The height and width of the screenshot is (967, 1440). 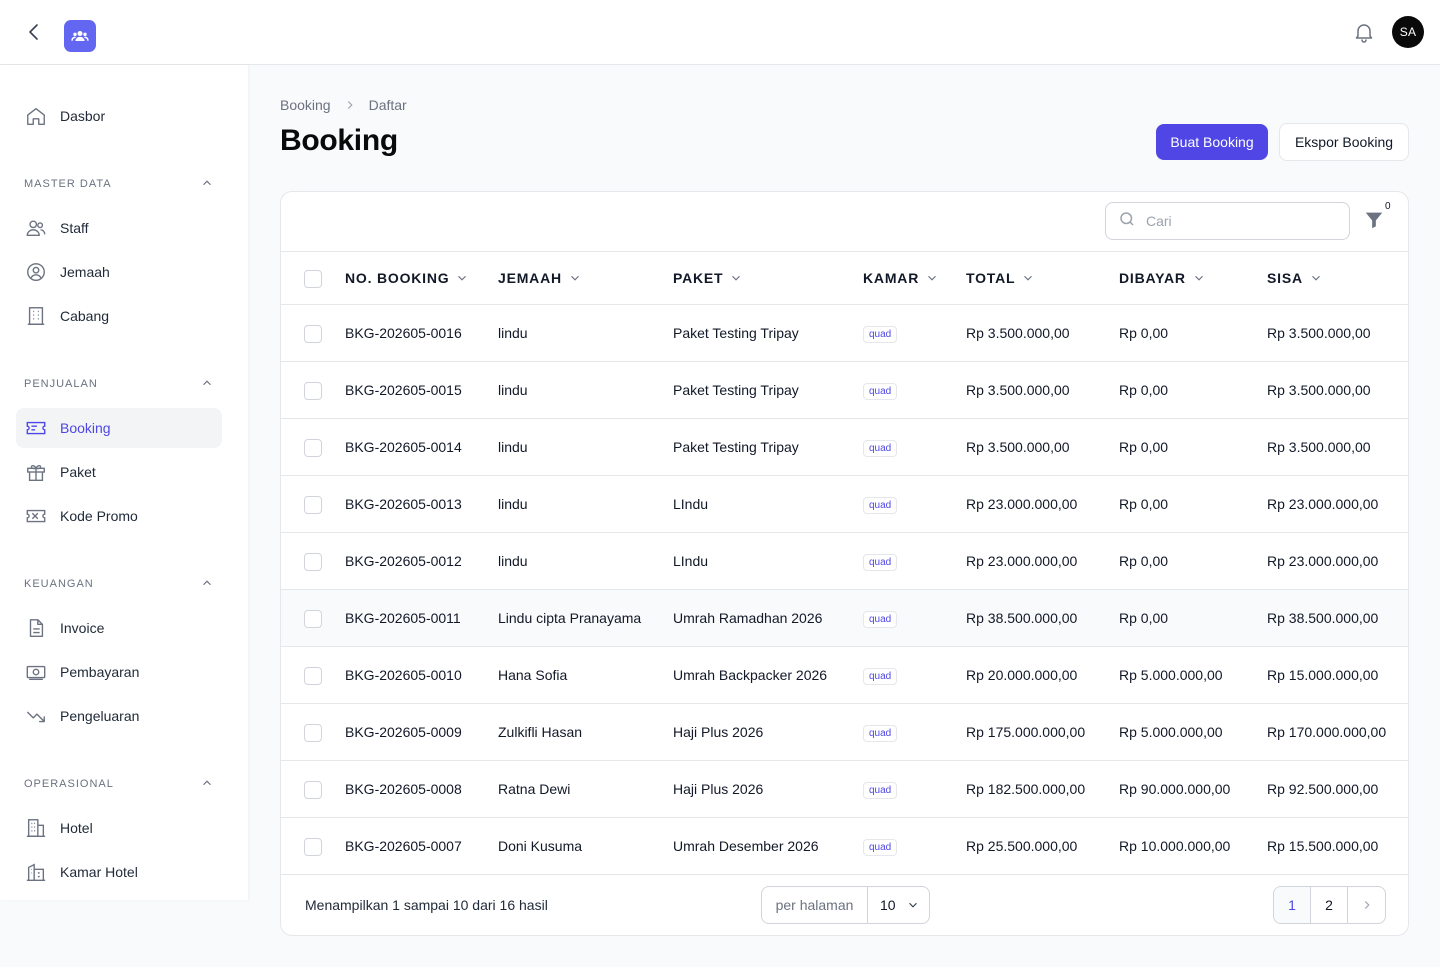 I want to click on create-booking-button: Buat Booking, so click(x=1212, y=142).